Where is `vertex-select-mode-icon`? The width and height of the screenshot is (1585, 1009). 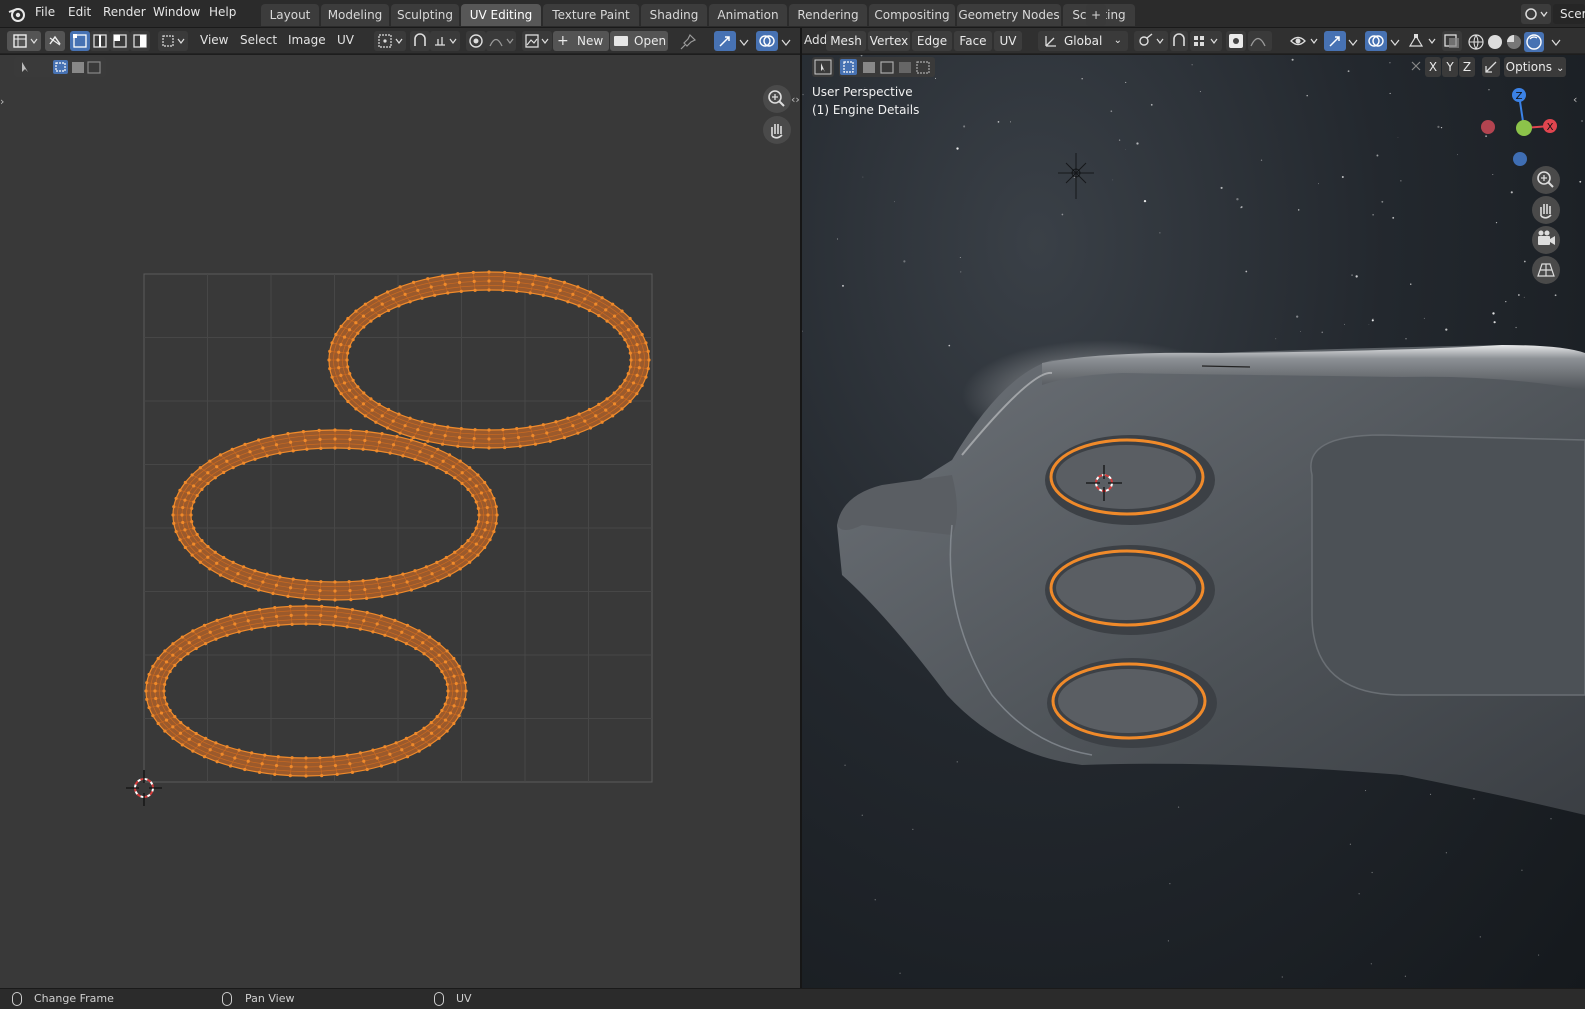 vertex-select-mode-icon is located at coordinates (80, 41).